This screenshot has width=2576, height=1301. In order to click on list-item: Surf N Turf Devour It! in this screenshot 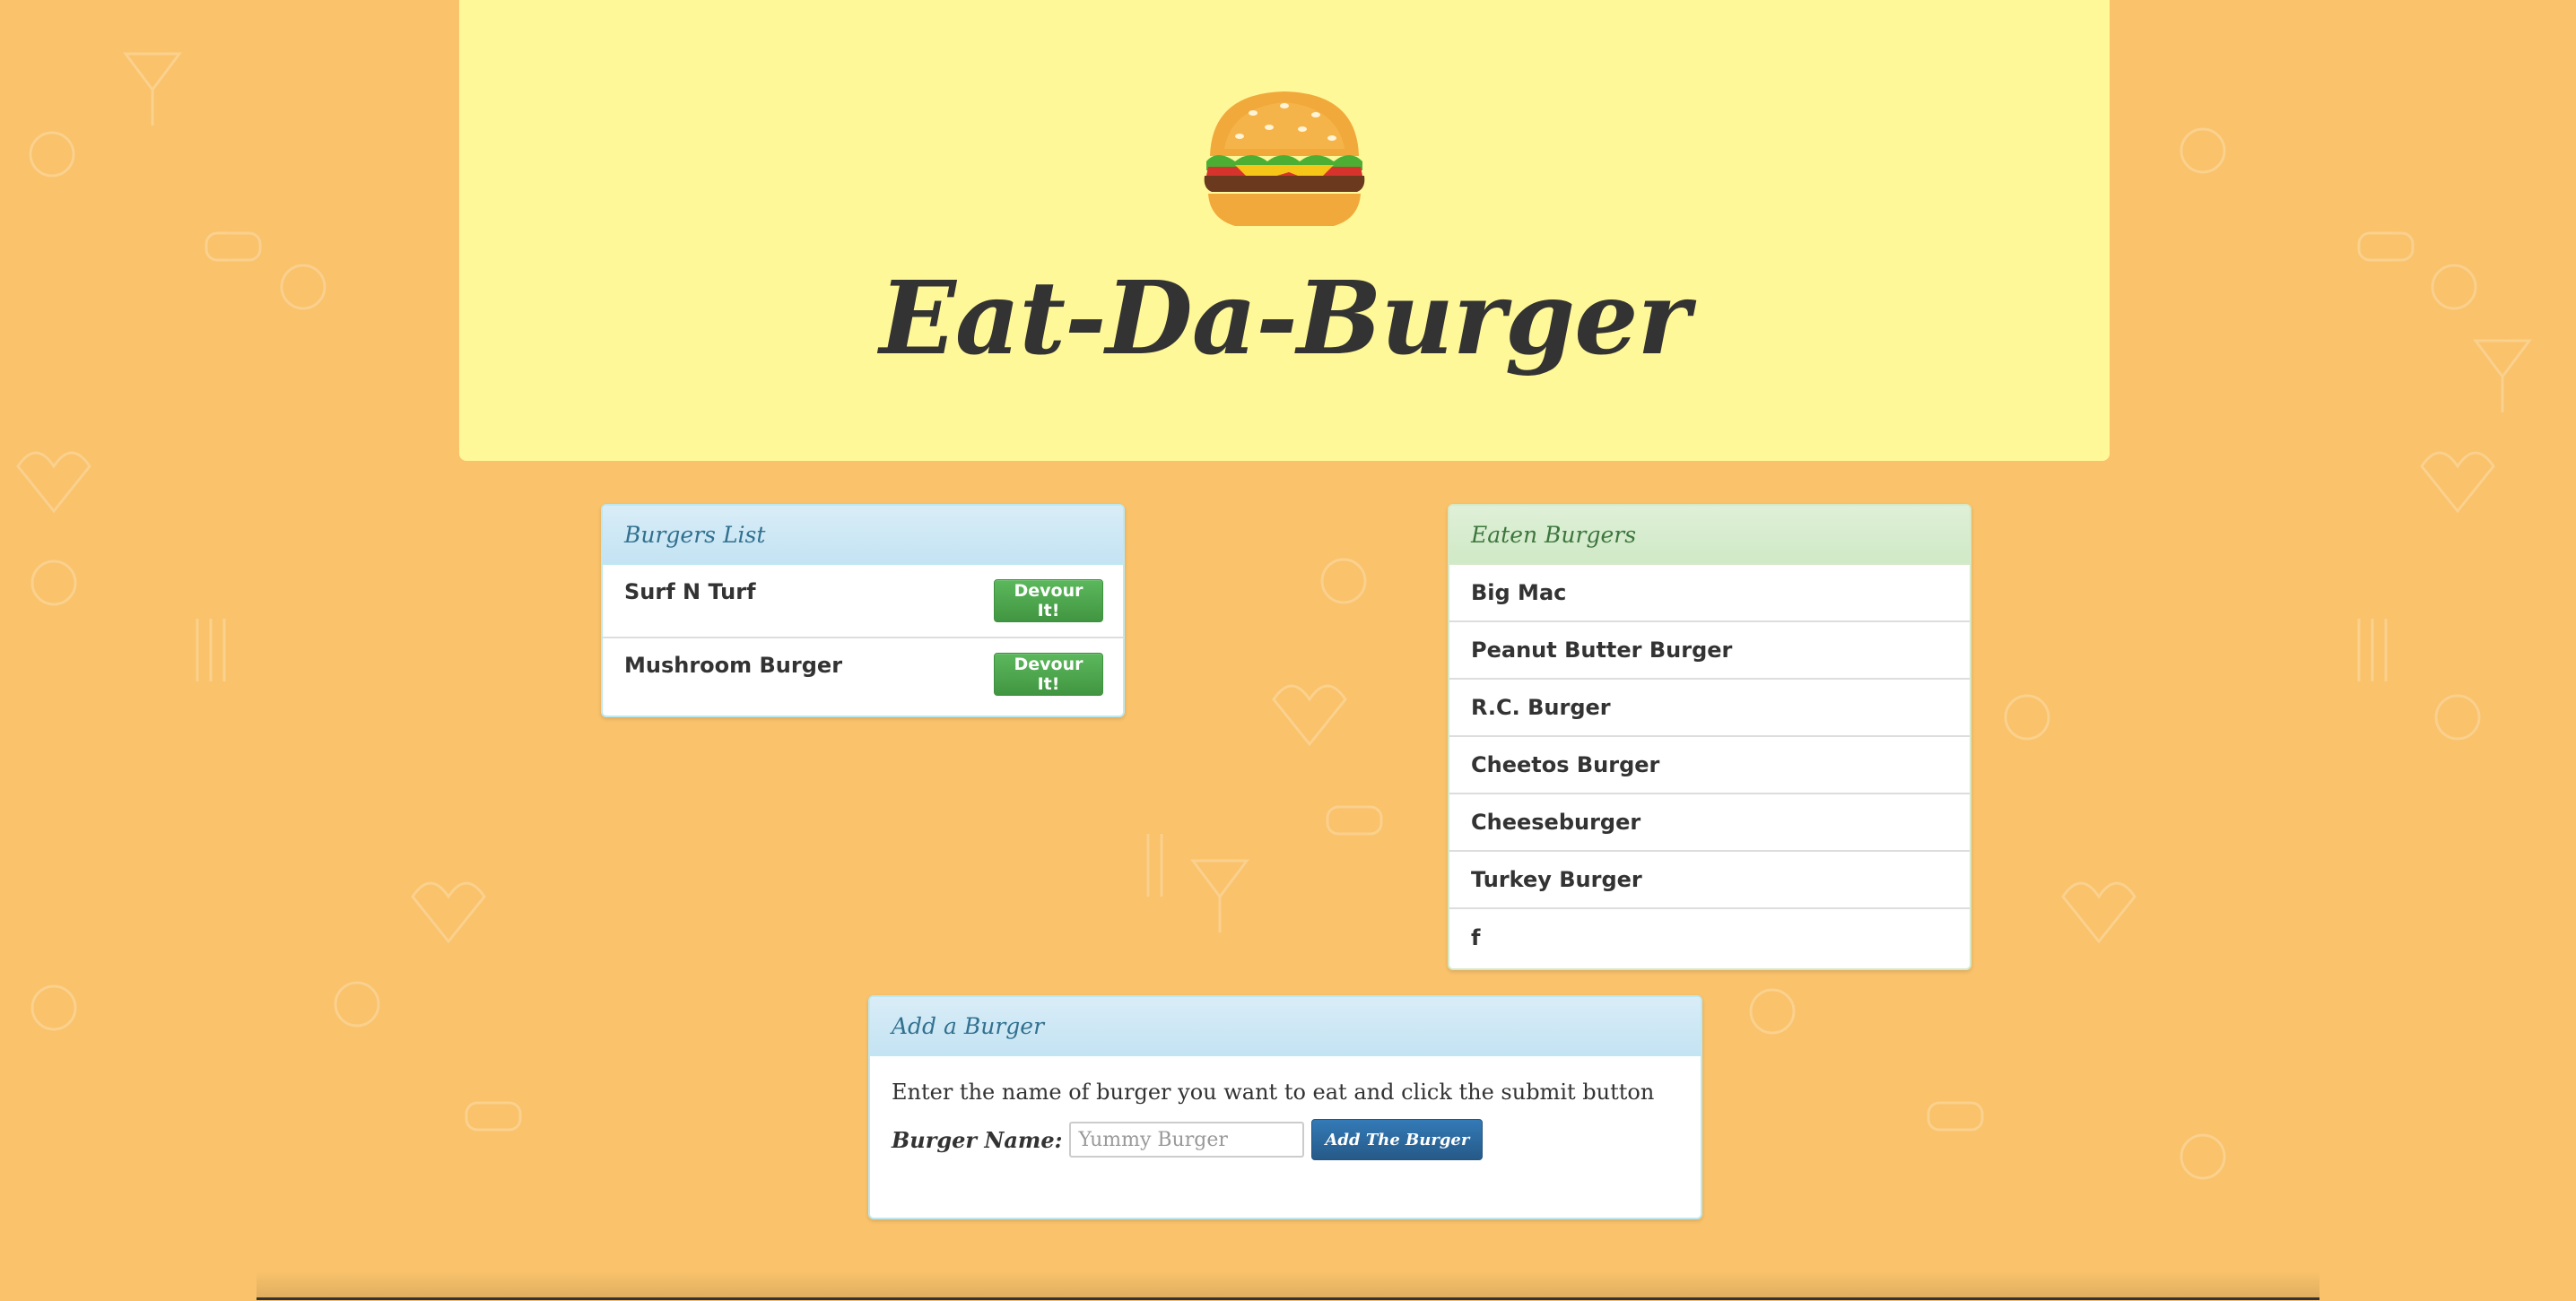, I will do `click(863, 601)`.